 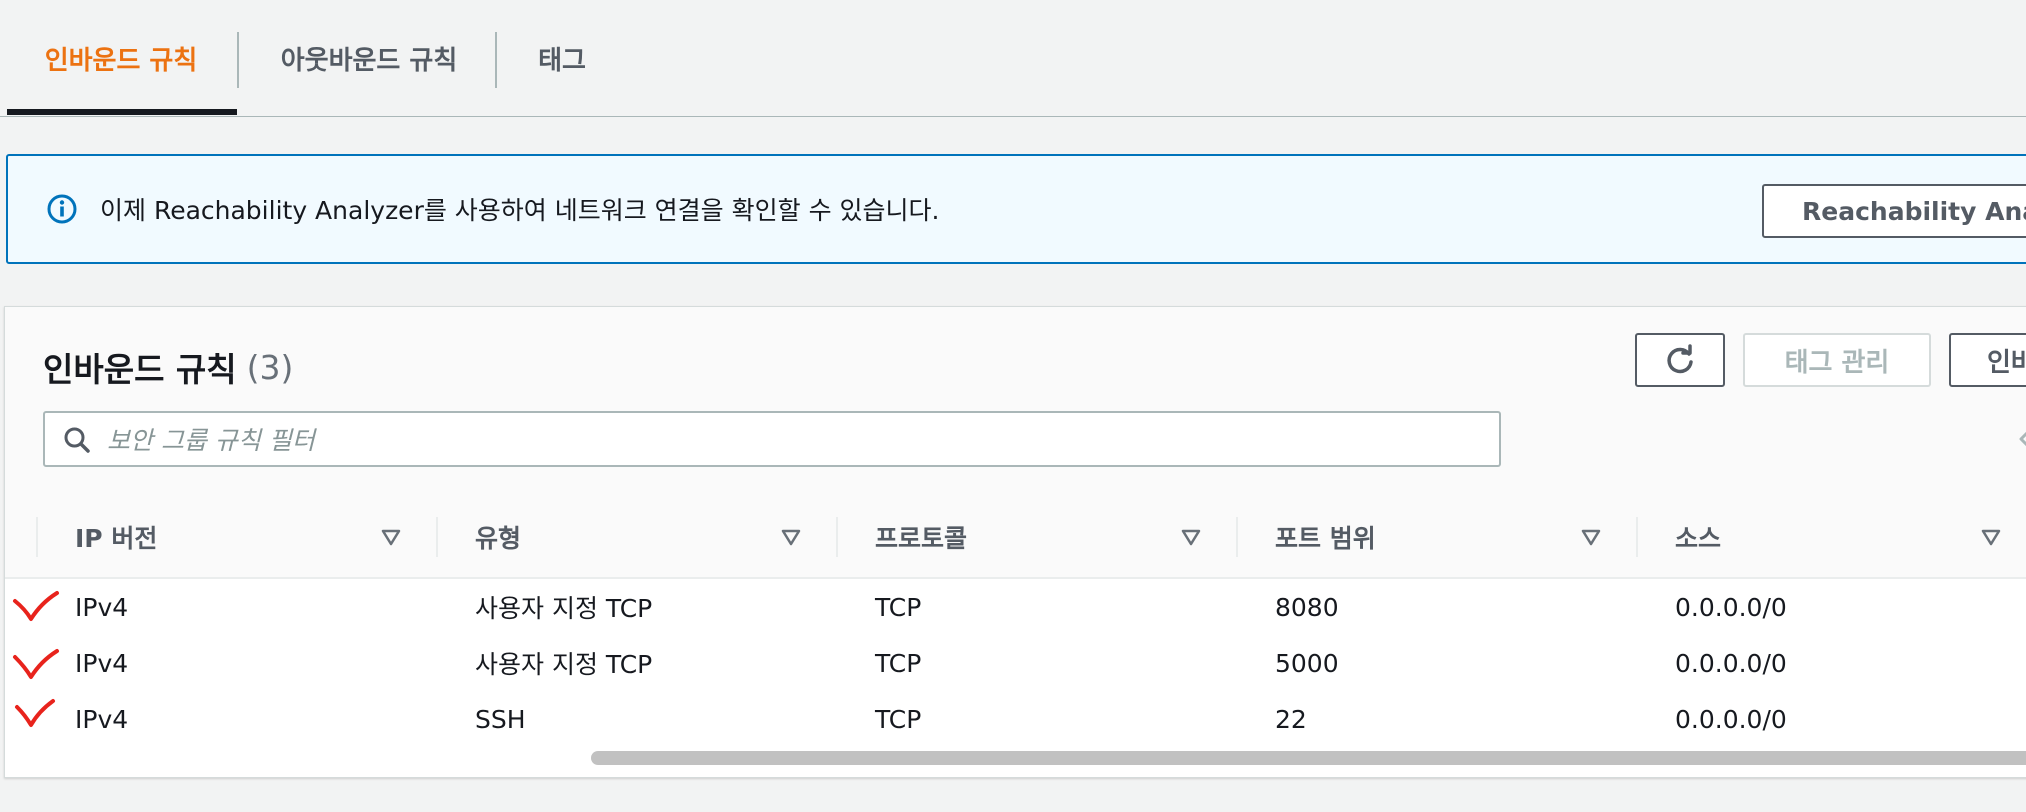 I want to click on horizontal-scrollbar, so click(x=1015, y=758).